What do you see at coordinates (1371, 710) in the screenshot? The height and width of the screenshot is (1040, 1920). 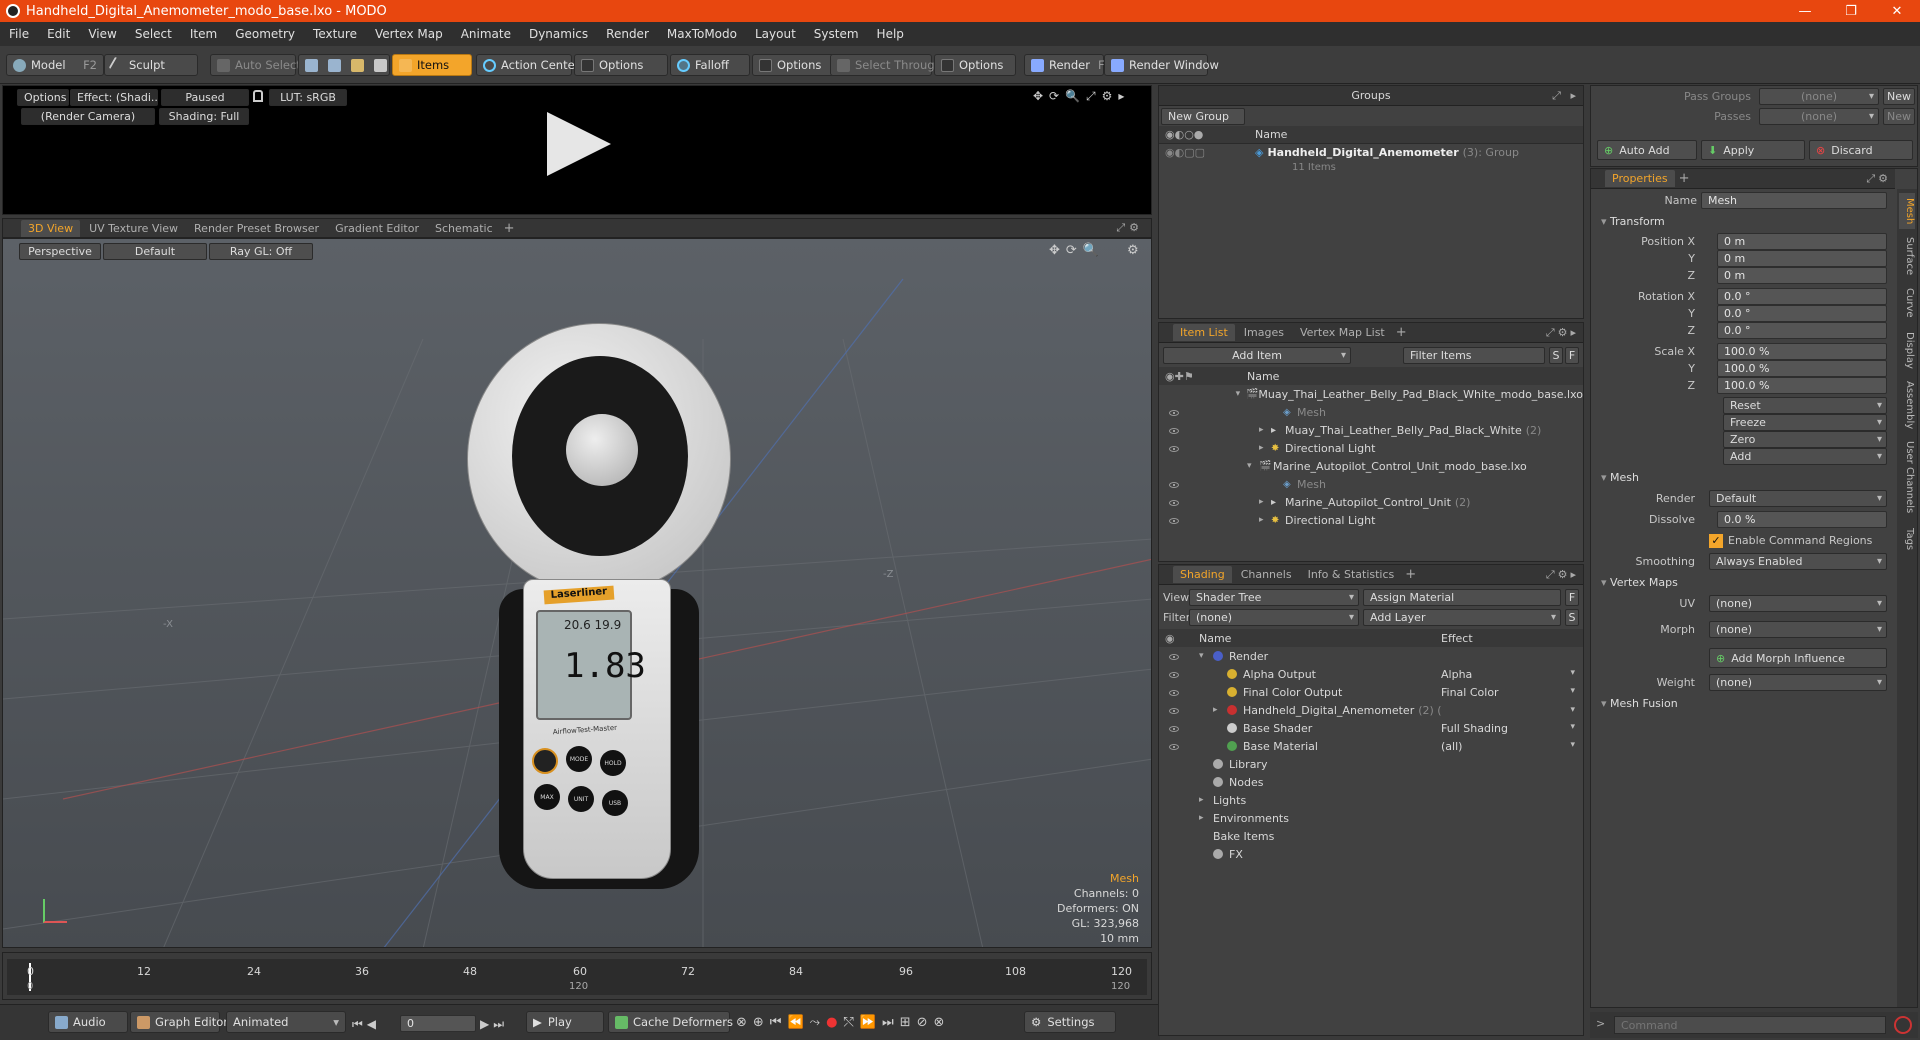 I see `shader-tree-row: ▸ Handheld_Digital_Anemometer(2) (Item) ▾` at bounding box center [1371, 710].